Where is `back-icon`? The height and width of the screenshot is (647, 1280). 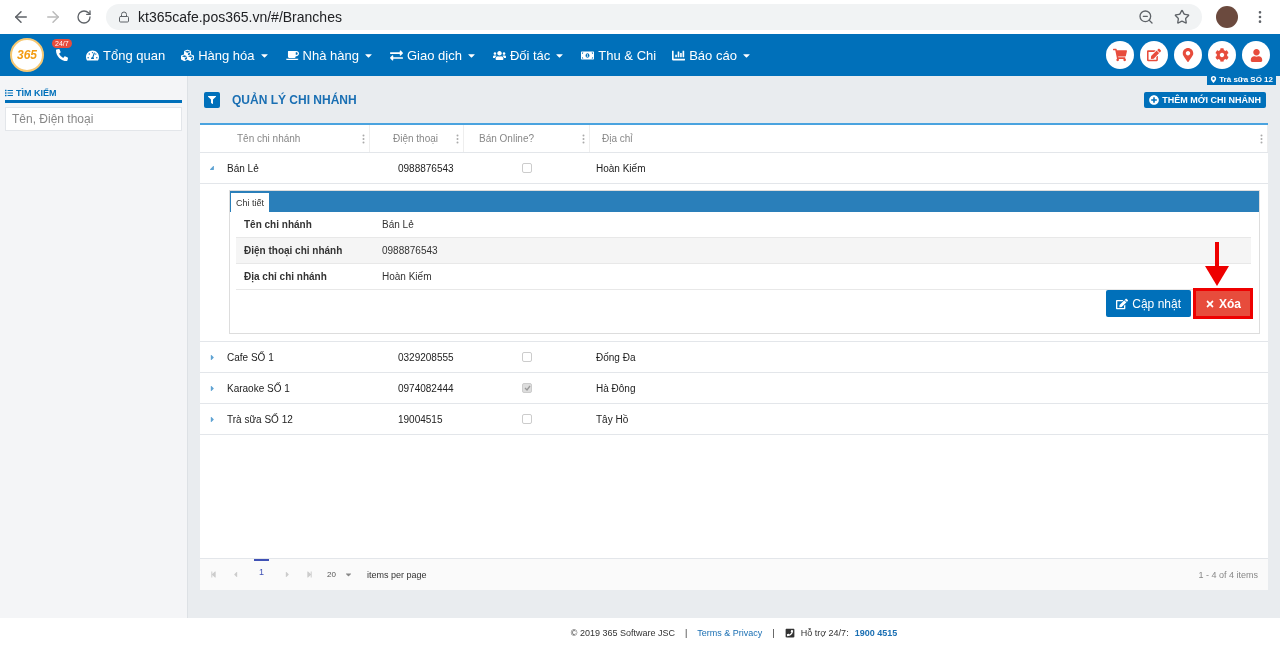
back-icon is located at coordinates (21, 17).